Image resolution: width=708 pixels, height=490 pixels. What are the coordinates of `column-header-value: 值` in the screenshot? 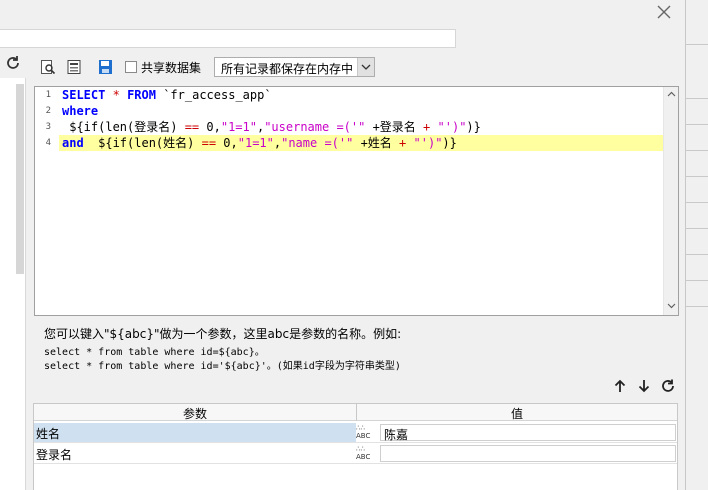 It's located at (516, 414).